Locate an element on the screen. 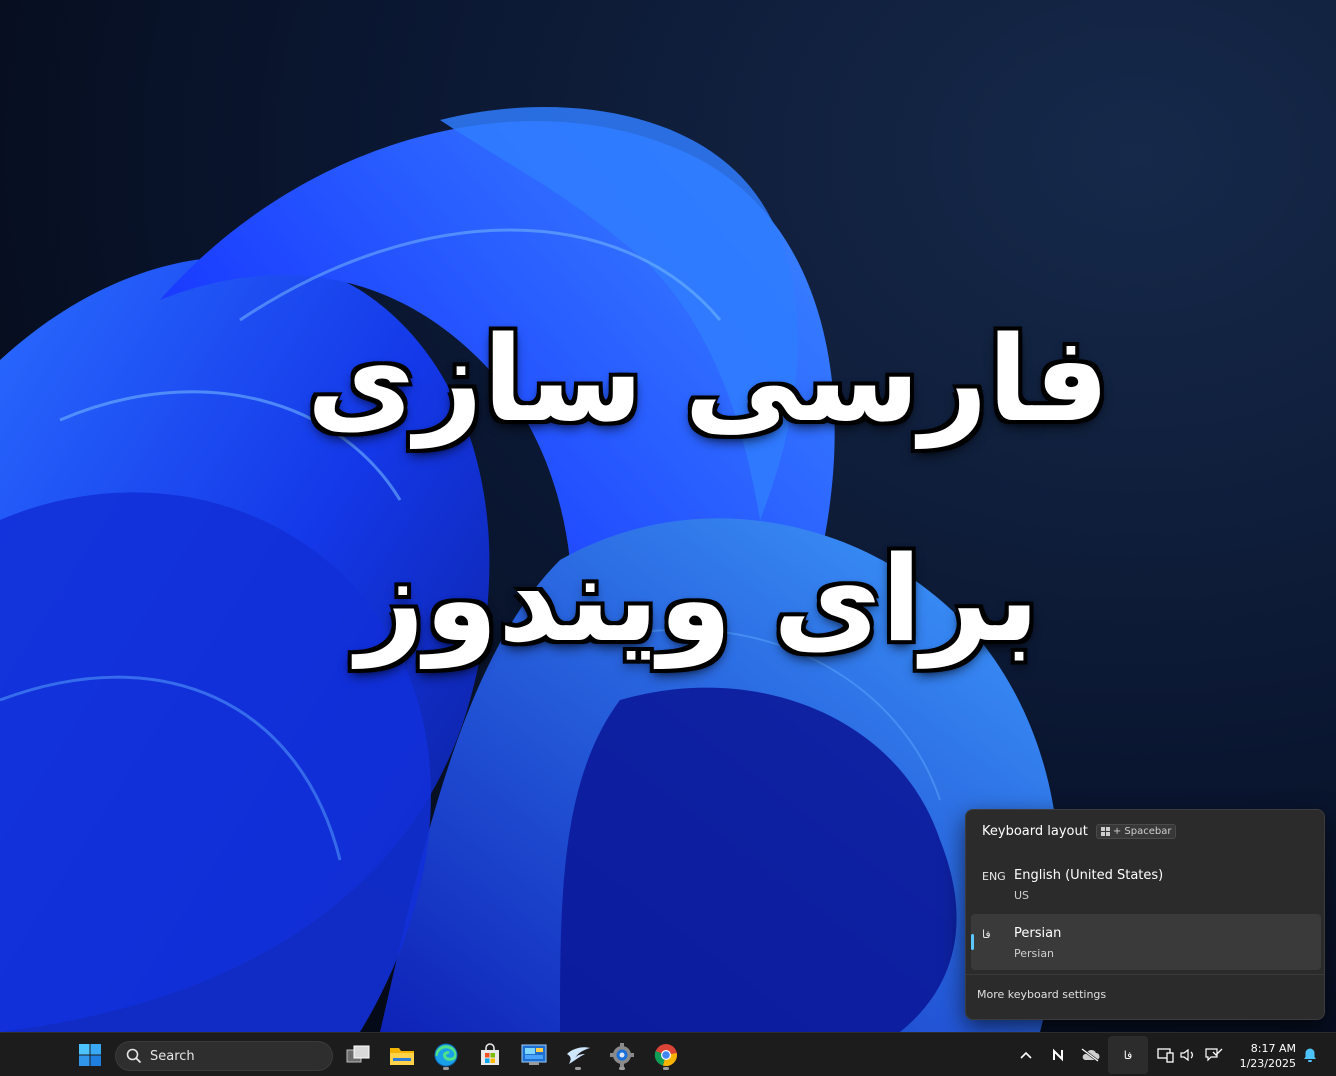  taskbar-task-view is located at coordinates (358, 1055).